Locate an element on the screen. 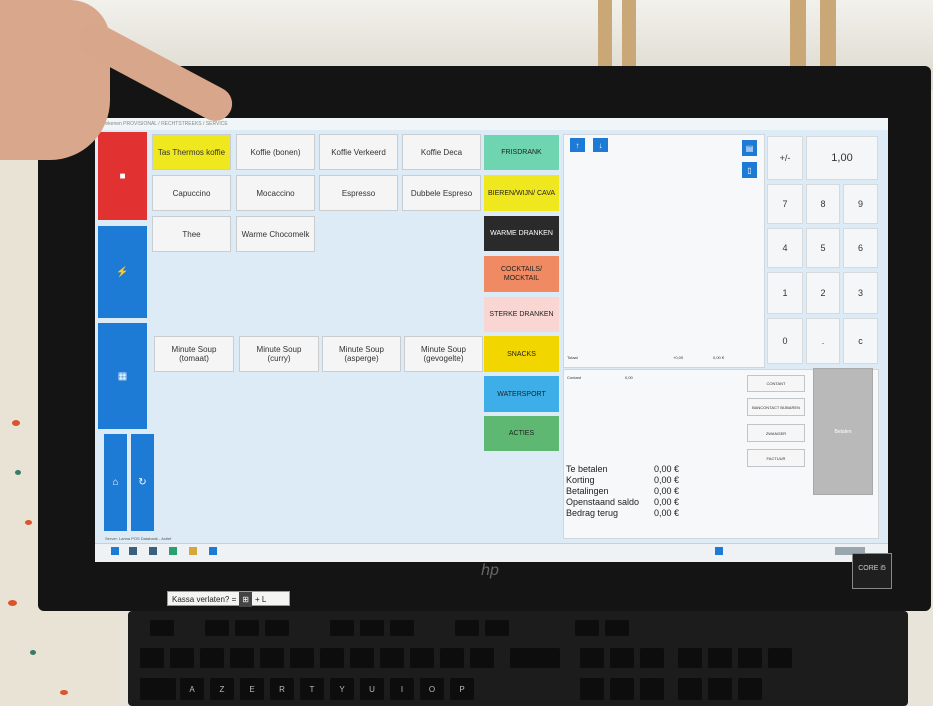 This screenshot has width=933, height=706. key-e: E is located at coordinates (252, 689).